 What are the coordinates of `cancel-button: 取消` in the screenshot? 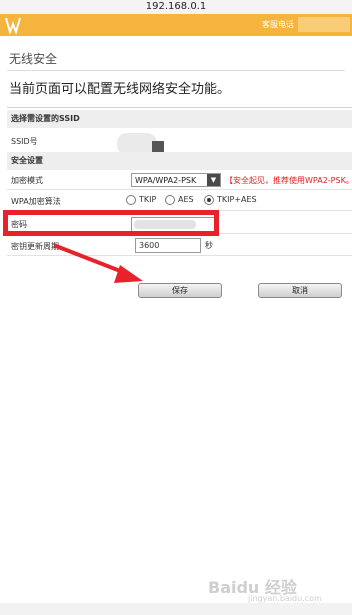 It's located at (300, 290).